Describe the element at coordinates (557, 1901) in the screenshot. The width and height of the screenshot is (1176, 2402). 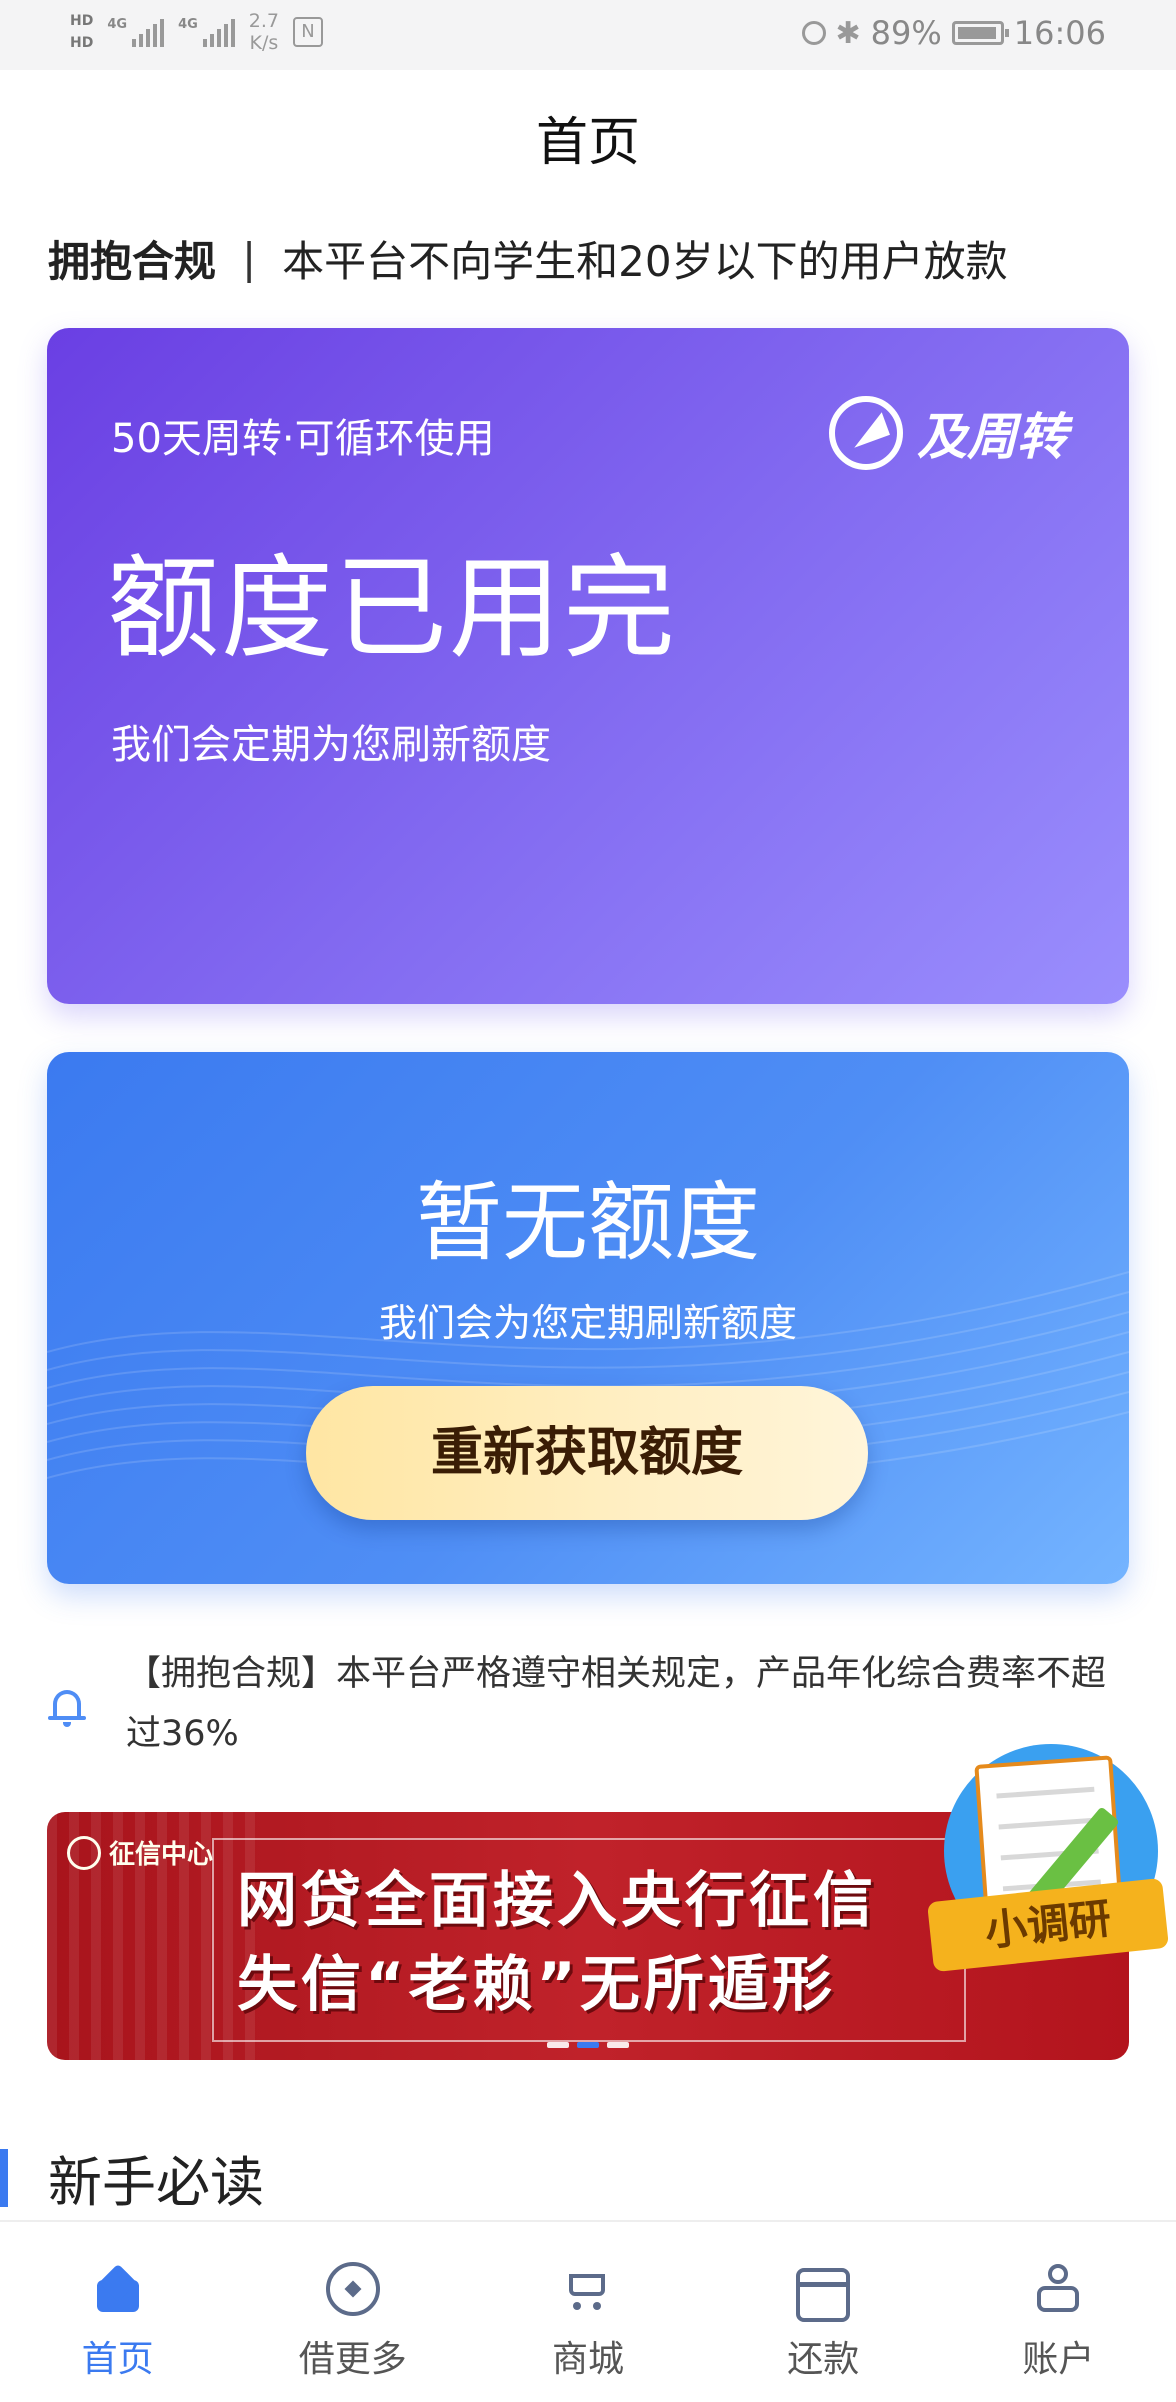
I see `banner-headline: 网贷全面接入央行征信` at that location.